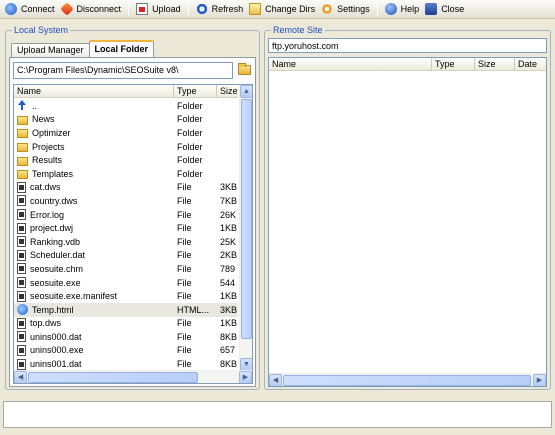  Describe the element at coordinates (290, 9) in the screenshot. I see `toolbar-button-label: Change Dirs` at that location.